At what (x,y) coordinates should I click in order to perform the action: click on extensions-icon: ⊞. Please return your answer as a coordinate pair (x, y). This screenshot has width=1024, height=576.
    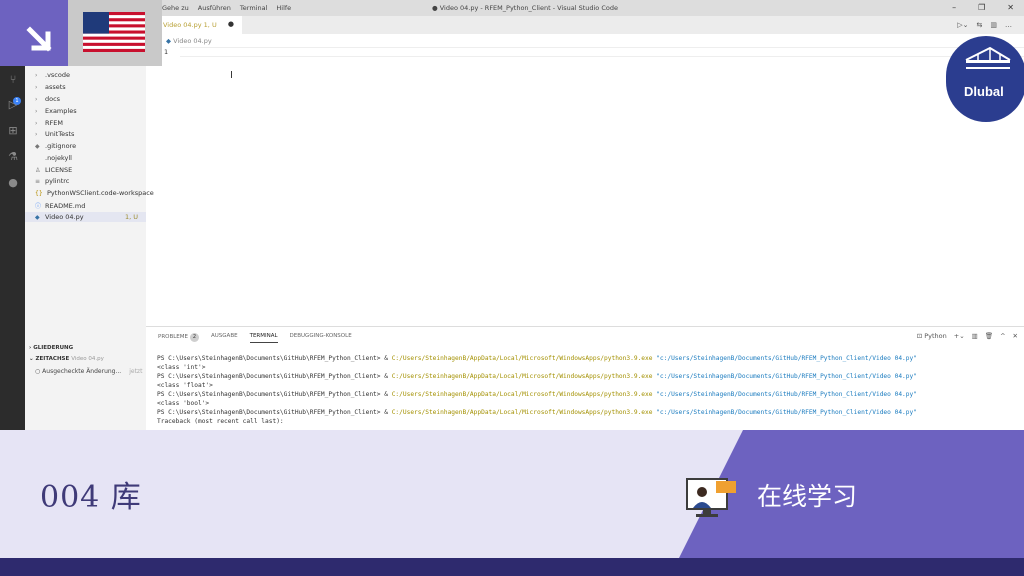
    Looking at the image, I should click on (13, 131).